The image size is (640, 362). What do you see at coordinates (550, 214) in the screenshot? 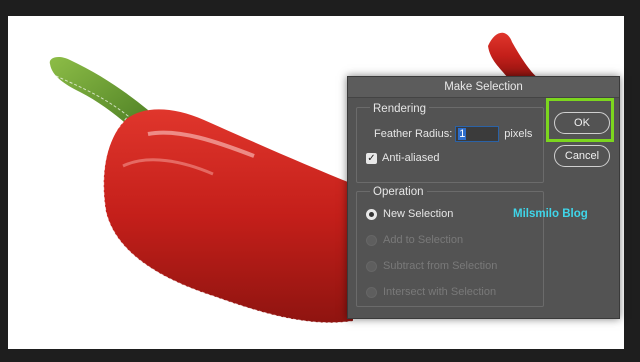
I see `watermark-text: Milsmilo Blog` at bounding box center [550, 214].